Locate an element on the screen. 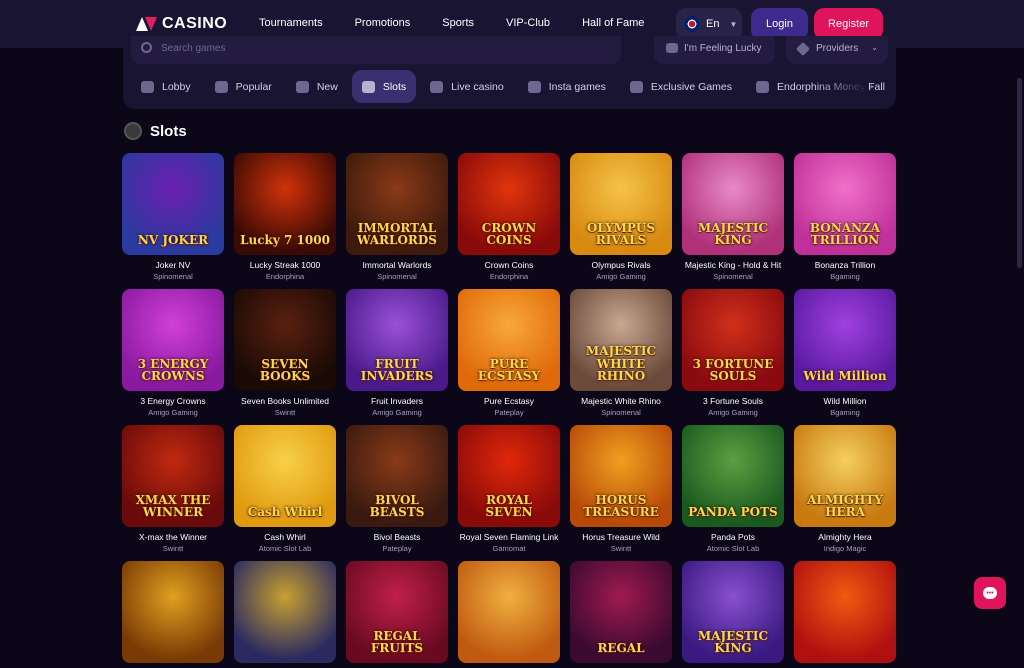 Image resolution: width=1024 pixels, height=668 pixels. game-card: OLYMPUS RIVALS Olympus Rivals Amigo Gaming is located at coordinates (621, 217).